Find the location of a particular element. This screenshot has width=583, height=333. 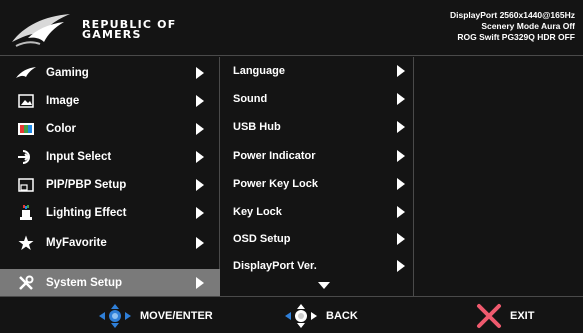

status-line-1: DisplayPort 2560x1440@165Hz is located at coordinates (512, 15).